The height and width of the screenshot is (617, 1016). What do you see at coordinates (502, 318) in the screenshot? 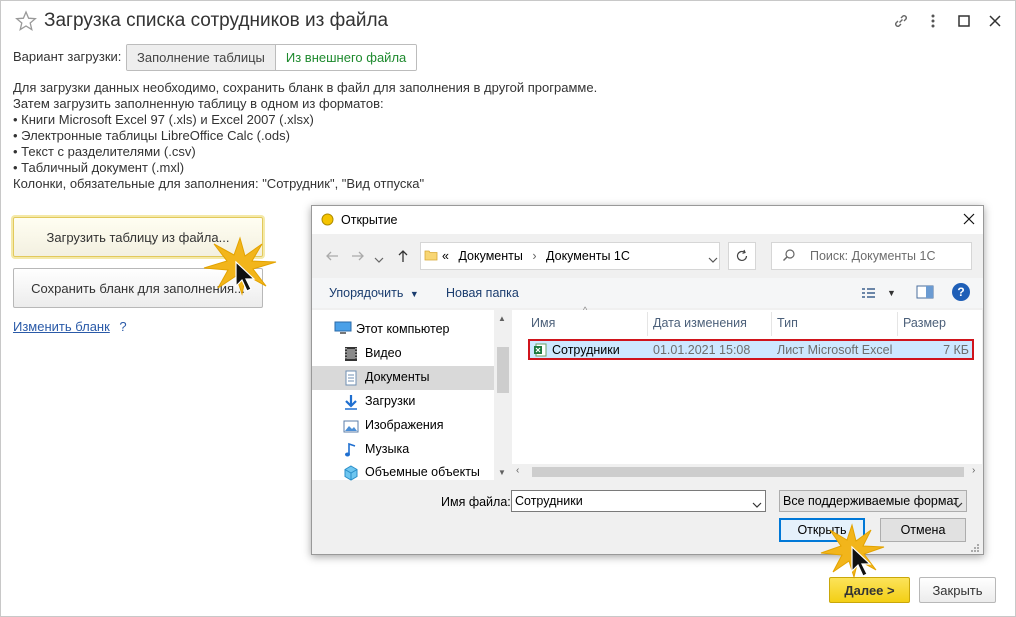
I see `nav-scroll-up-icon: ▲` at bounding box center [502, 318].